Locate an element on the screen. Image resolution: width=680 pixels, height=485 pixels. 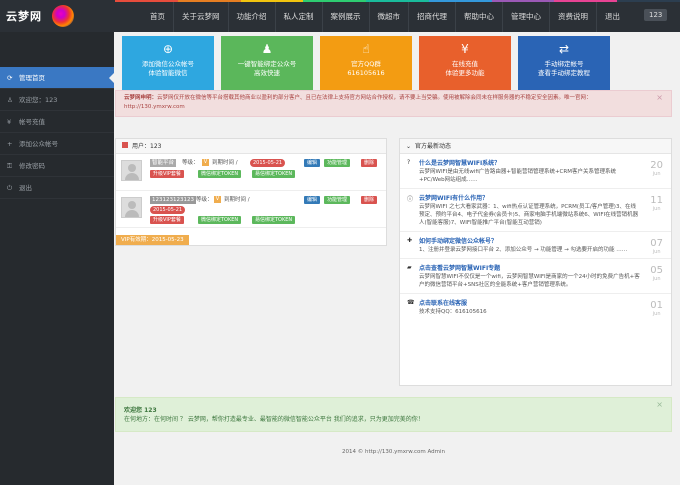
news-date: 07 jun is located at coordinates (656, 246).